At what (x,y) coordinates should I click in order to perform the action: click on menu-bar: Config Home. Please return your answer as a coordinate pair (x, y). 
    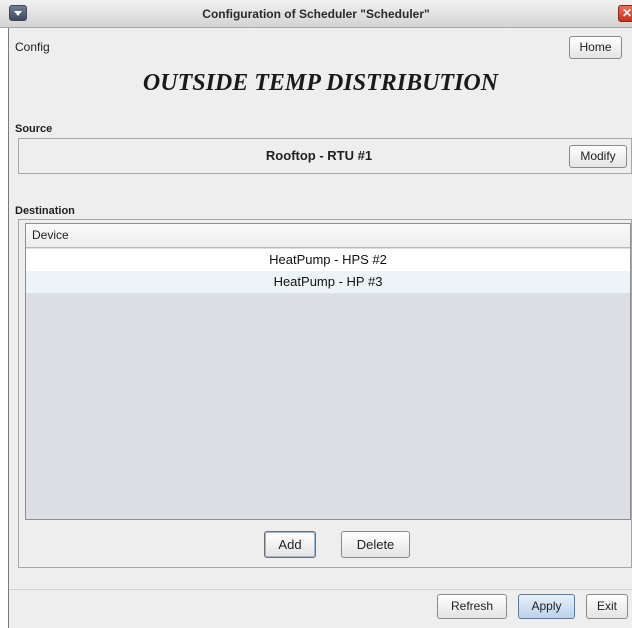
    Looking at the image, I should click on (320, 47).